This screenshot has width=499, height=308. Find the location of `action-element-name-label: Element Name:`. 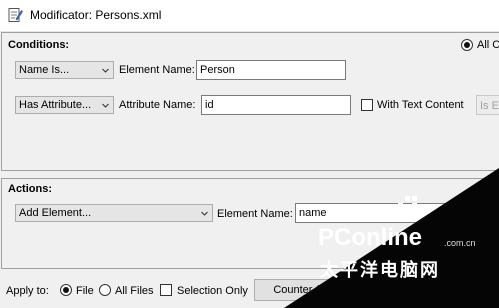

action-element-name-label: Element Name: is located at coordinates (255, 214).